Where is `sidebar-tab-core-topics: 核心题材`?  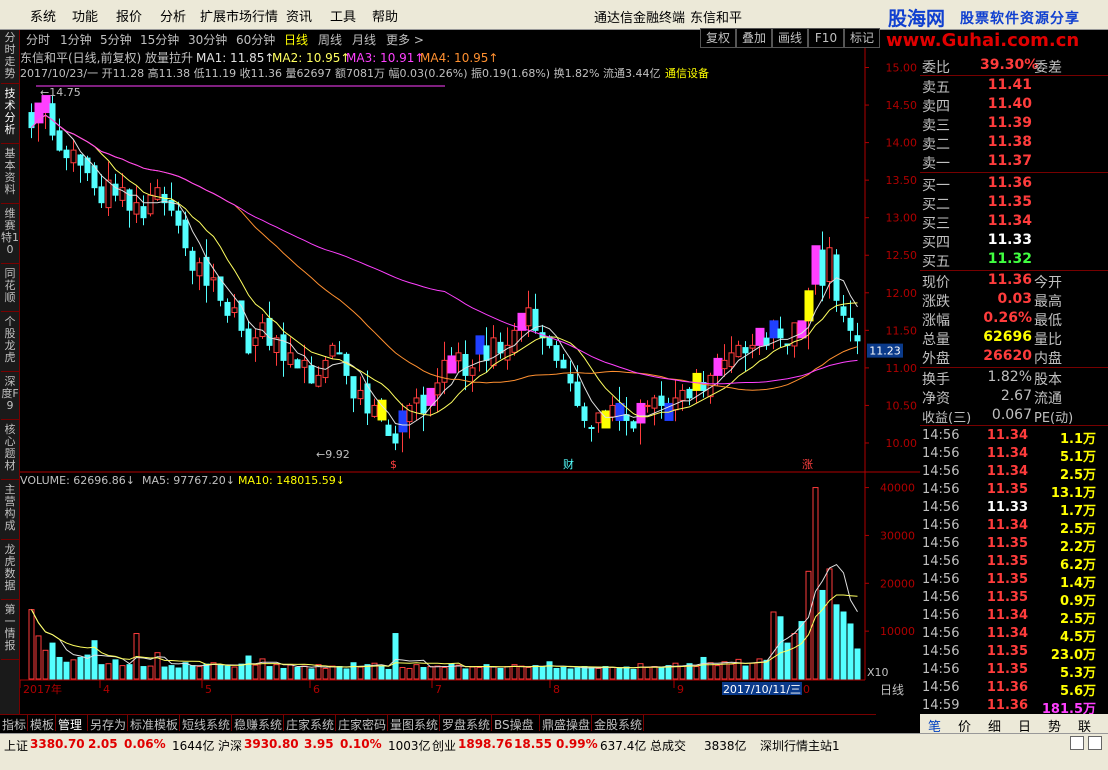
sidebar-tab-core-topics: 核心题材 is located at coordinates (10, 452).